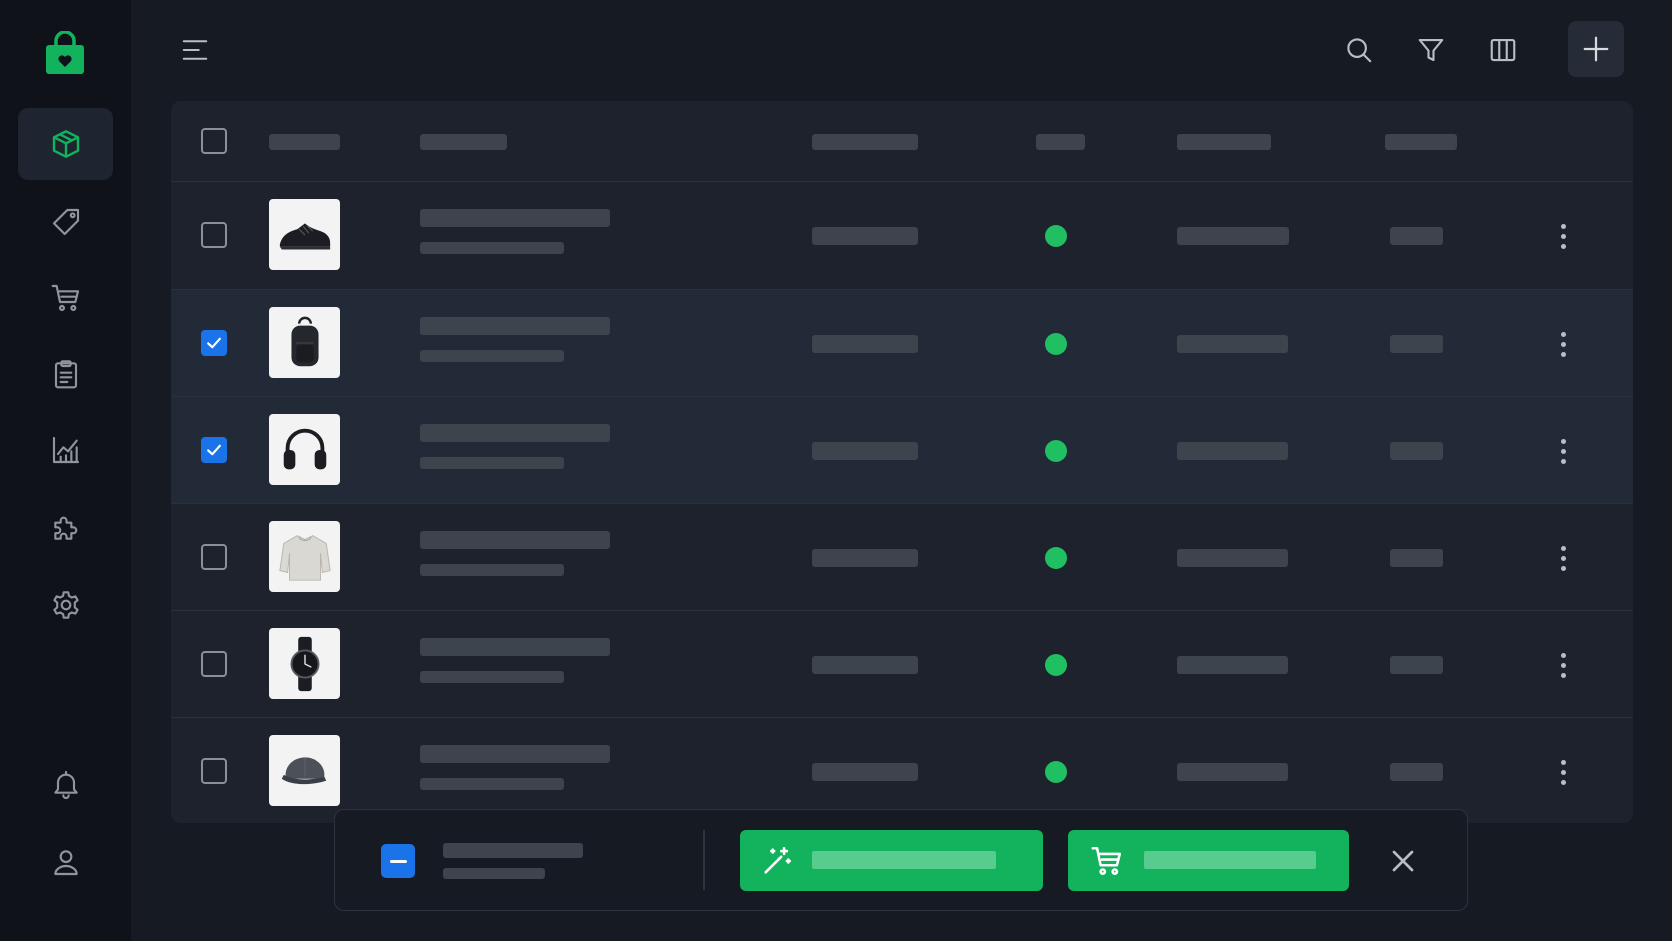 Image resolution: width=1672 pixels, height=941 pixels. I want to click on bulk-select-checkbox, so click(398, 861).